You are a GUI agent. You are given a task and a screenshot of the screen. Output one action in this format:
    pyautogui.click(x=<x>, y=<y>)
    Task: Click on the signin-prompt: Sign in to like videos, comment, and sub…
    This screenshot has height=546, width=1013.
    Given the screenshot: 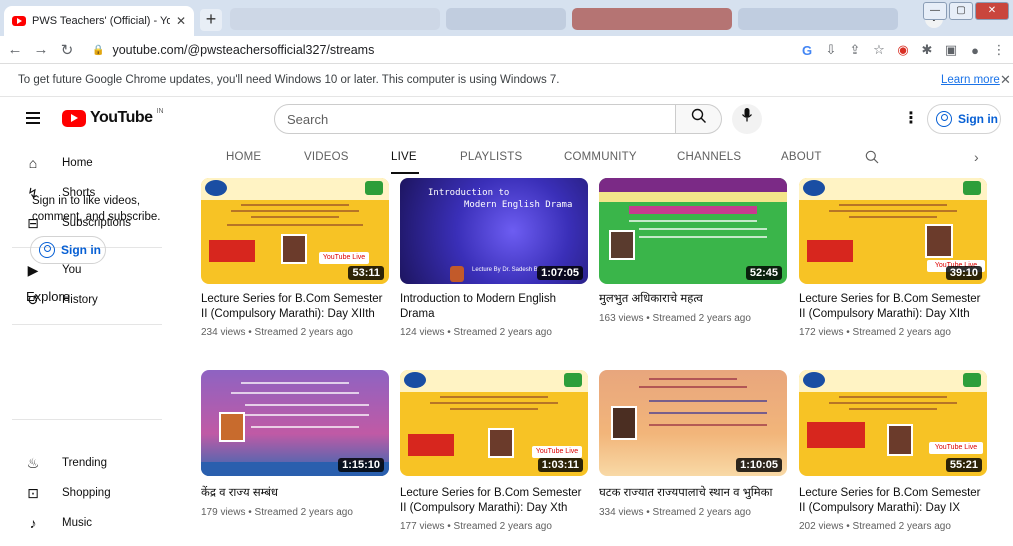 What is the action you would take?
    pyautogui.click(x=96, y=209)
    